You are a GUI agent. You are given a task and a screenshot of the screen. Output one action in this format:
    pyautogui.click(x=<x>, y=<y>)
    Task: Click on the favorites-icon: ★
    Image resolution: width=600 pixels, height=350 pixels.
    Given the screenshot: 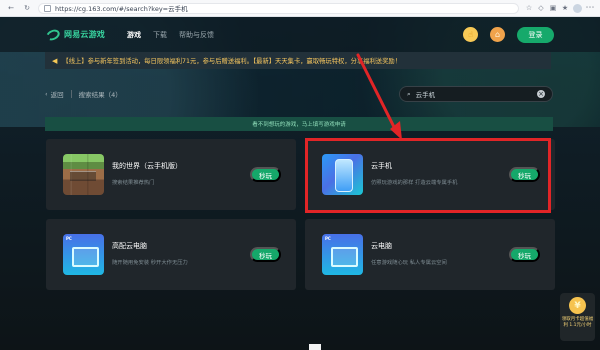 What is the action you would take?
    pyautogui.click(x=565, y=8)
    